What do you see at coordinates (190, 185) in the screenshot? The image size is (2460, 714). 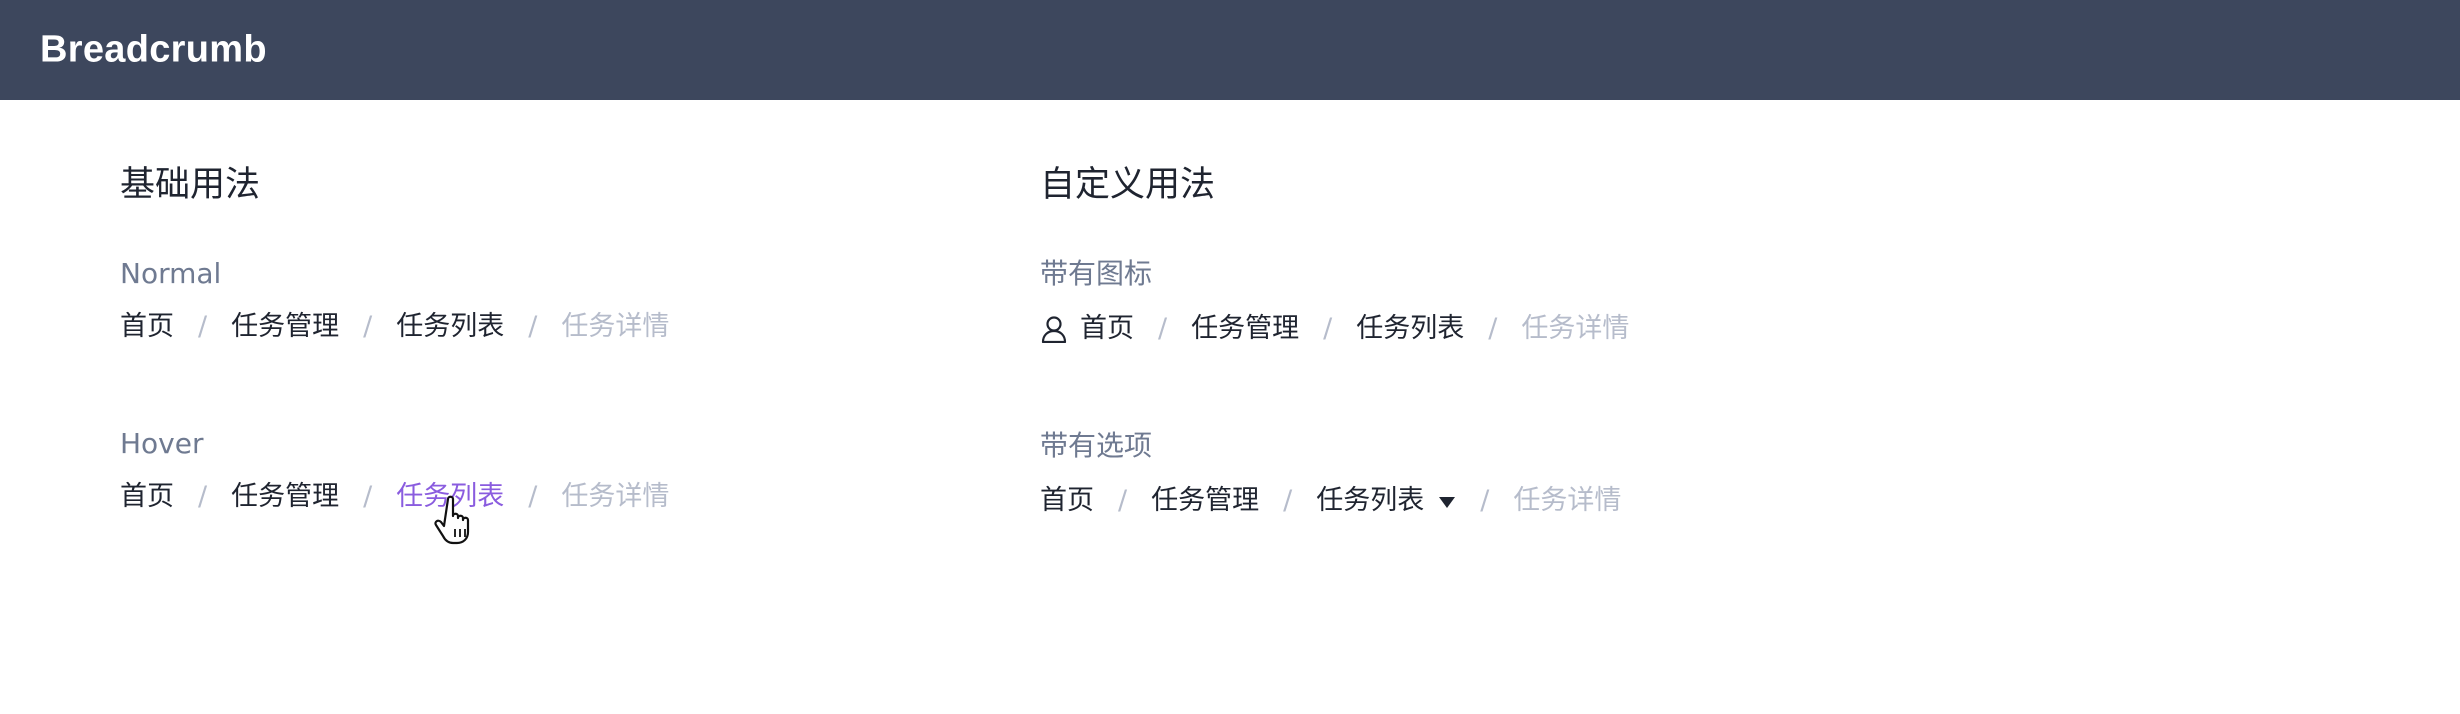 I see `section-title-basic: 基础用法` at bounding box center [190, 185].